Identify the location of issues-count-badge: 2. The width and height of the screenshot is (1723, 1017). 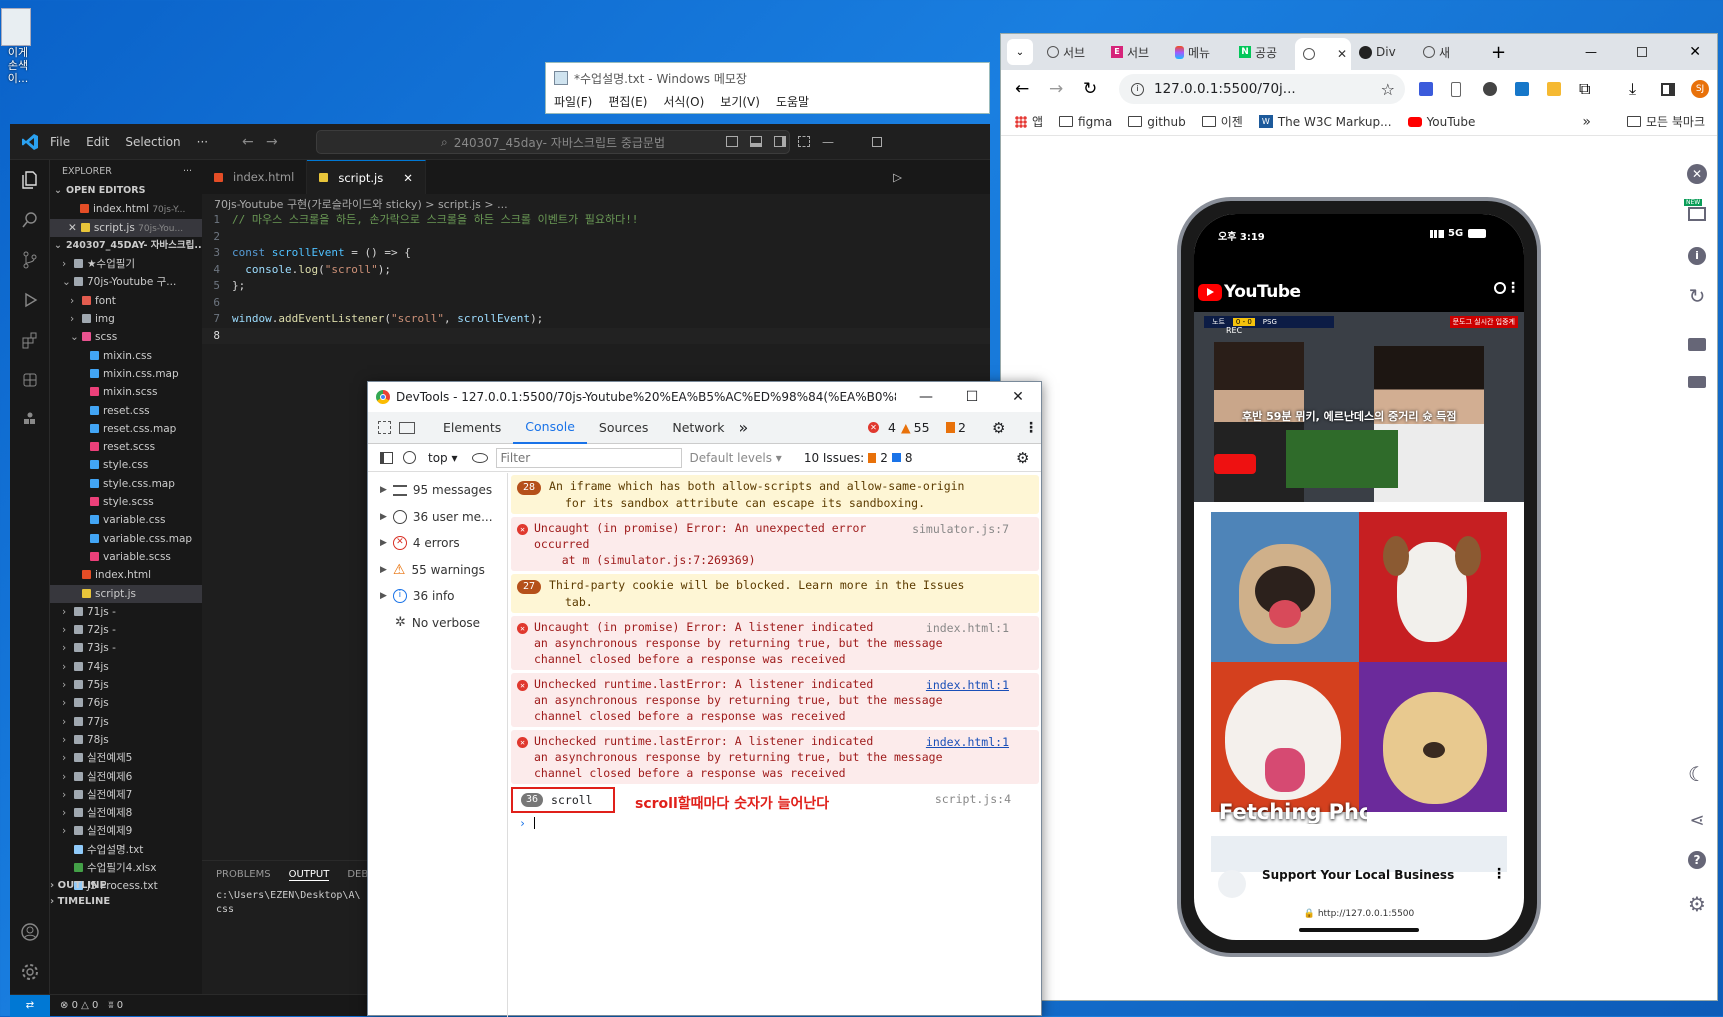
(956, 427).